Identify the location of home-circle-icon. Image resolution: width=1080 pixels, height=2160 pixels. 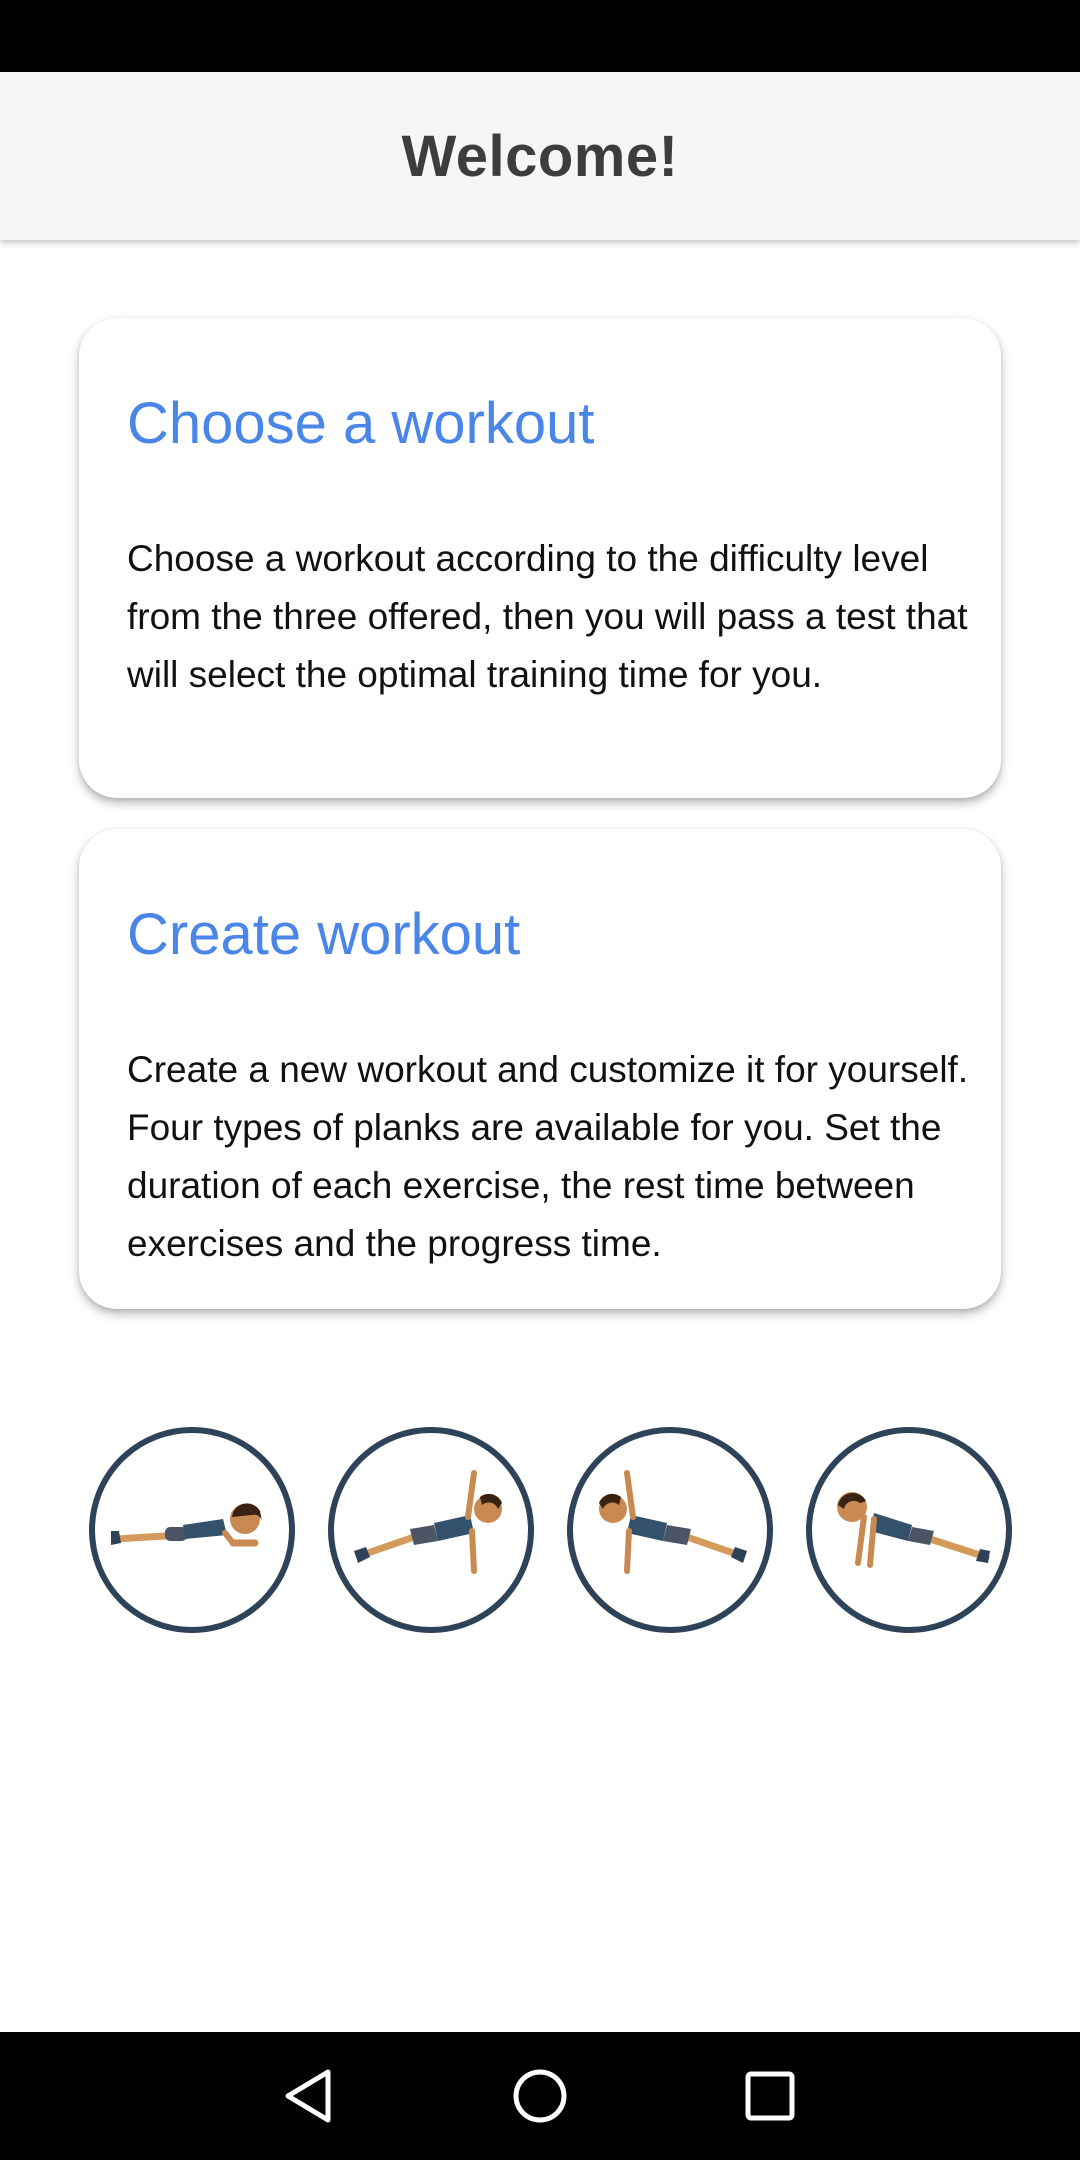
(540, 2096).